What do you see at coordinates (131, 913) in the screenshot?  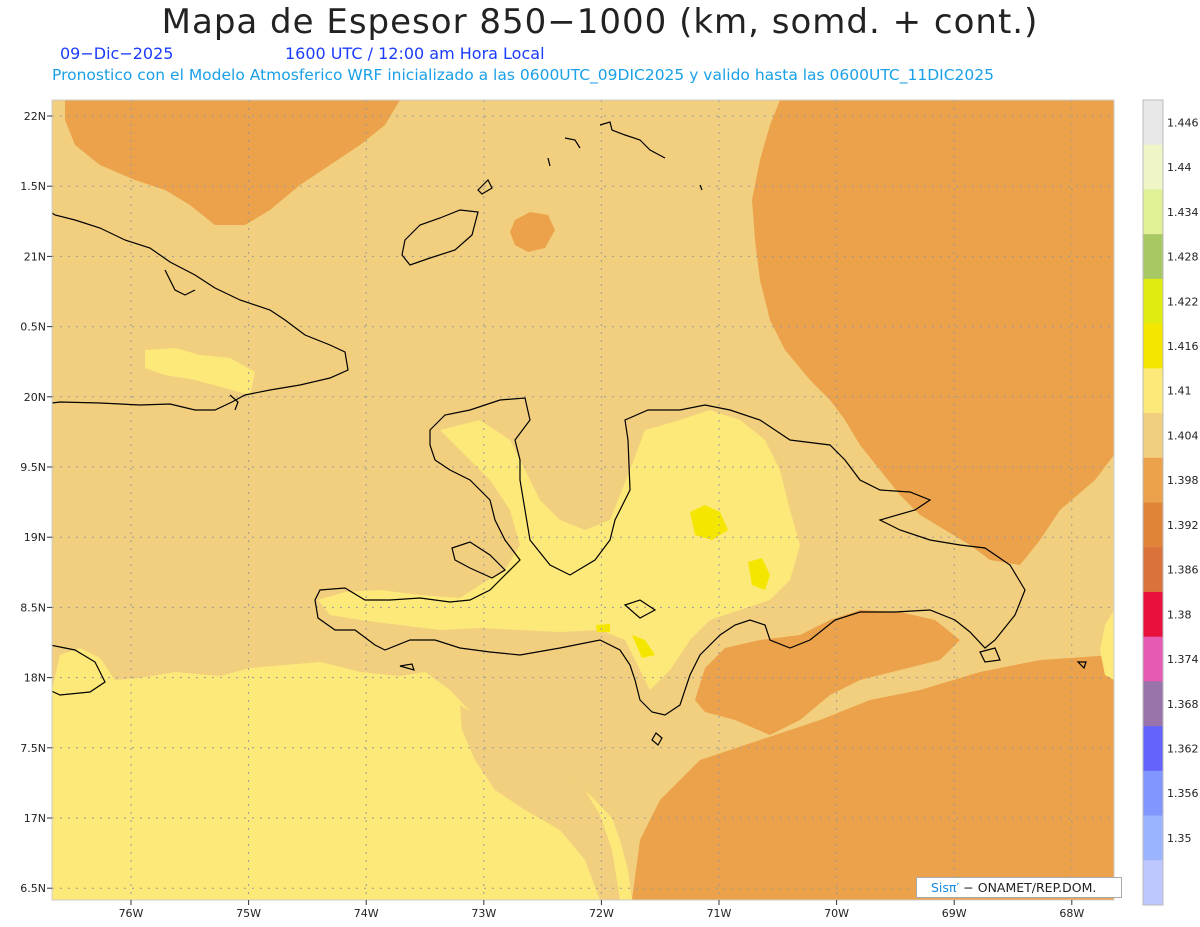 I see `lon-label: 76W` at bounding box center [131, 913].